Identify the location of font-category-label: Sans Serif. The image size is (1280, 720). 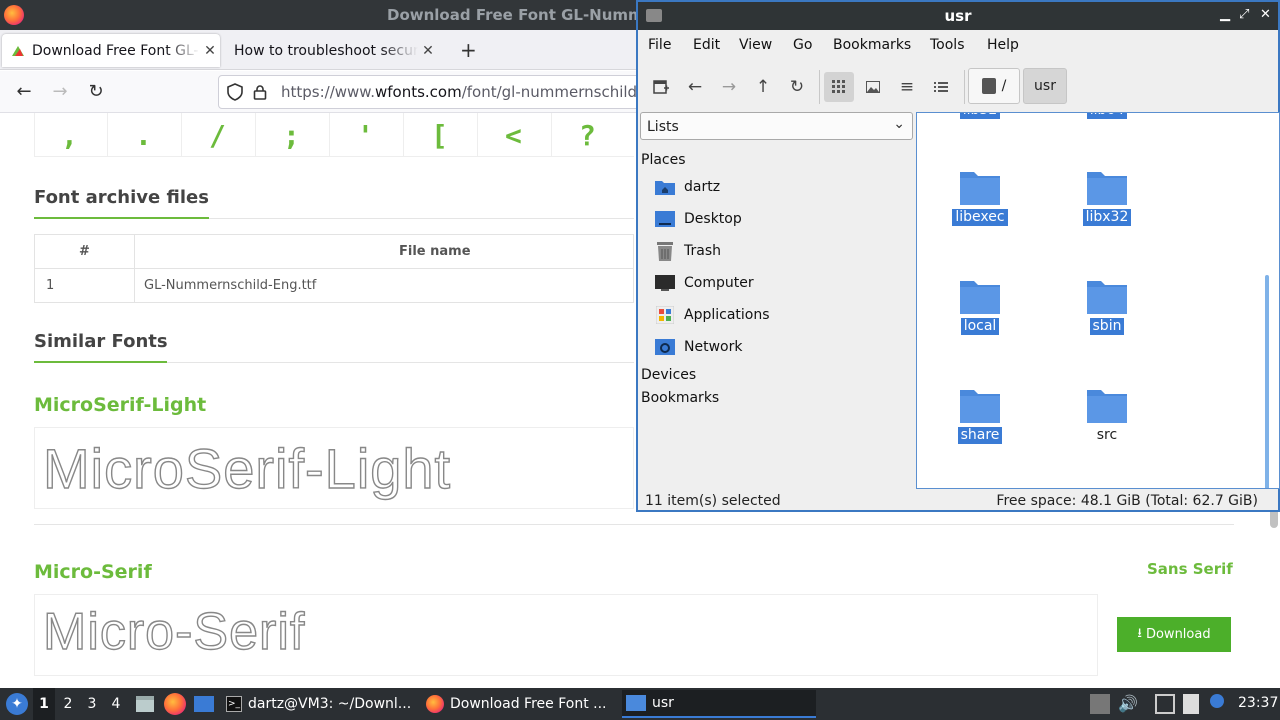
(1190, 569).